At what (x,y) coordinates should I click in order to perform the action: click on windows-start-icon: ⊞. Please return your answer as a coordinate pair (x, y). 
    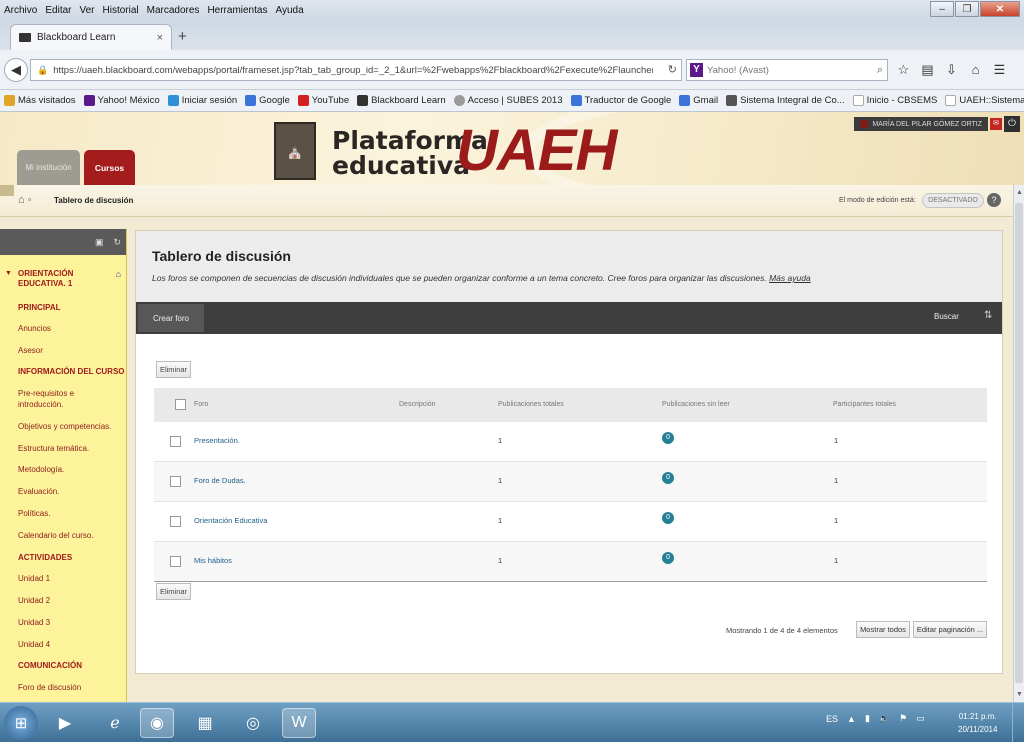
    Looking at the image, I should click on (21, 723).